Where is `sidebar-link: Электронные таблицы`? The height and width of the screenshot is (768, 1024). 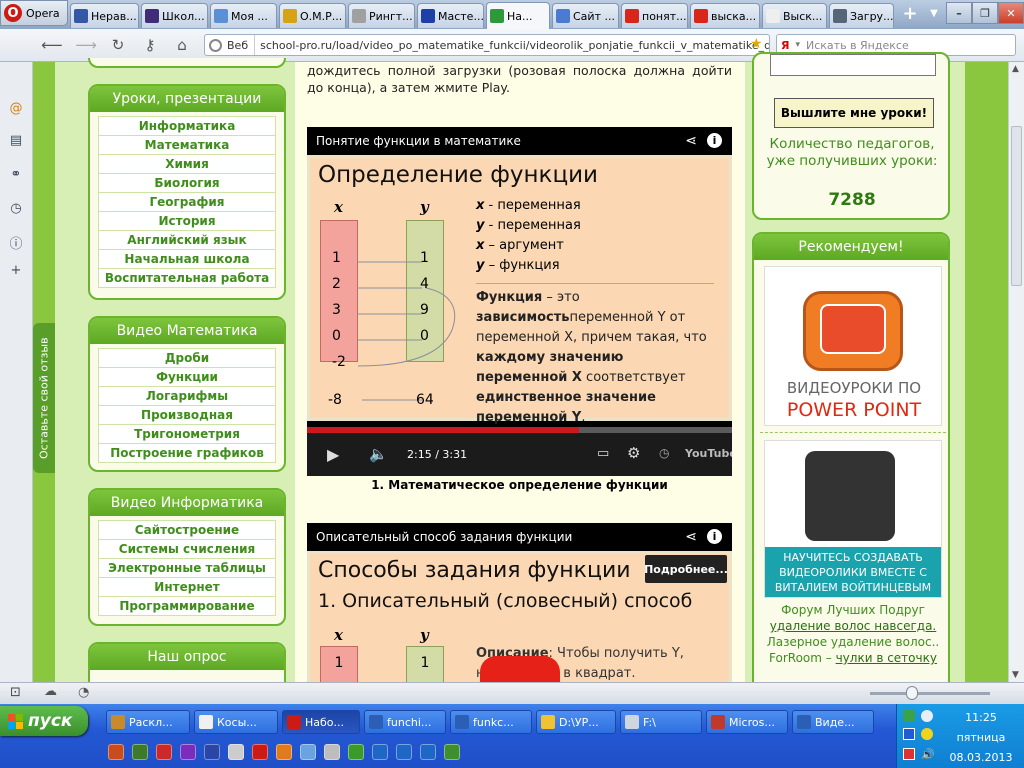
sidebar-link: Электронные таблицы is located at coordinates (187, 568).